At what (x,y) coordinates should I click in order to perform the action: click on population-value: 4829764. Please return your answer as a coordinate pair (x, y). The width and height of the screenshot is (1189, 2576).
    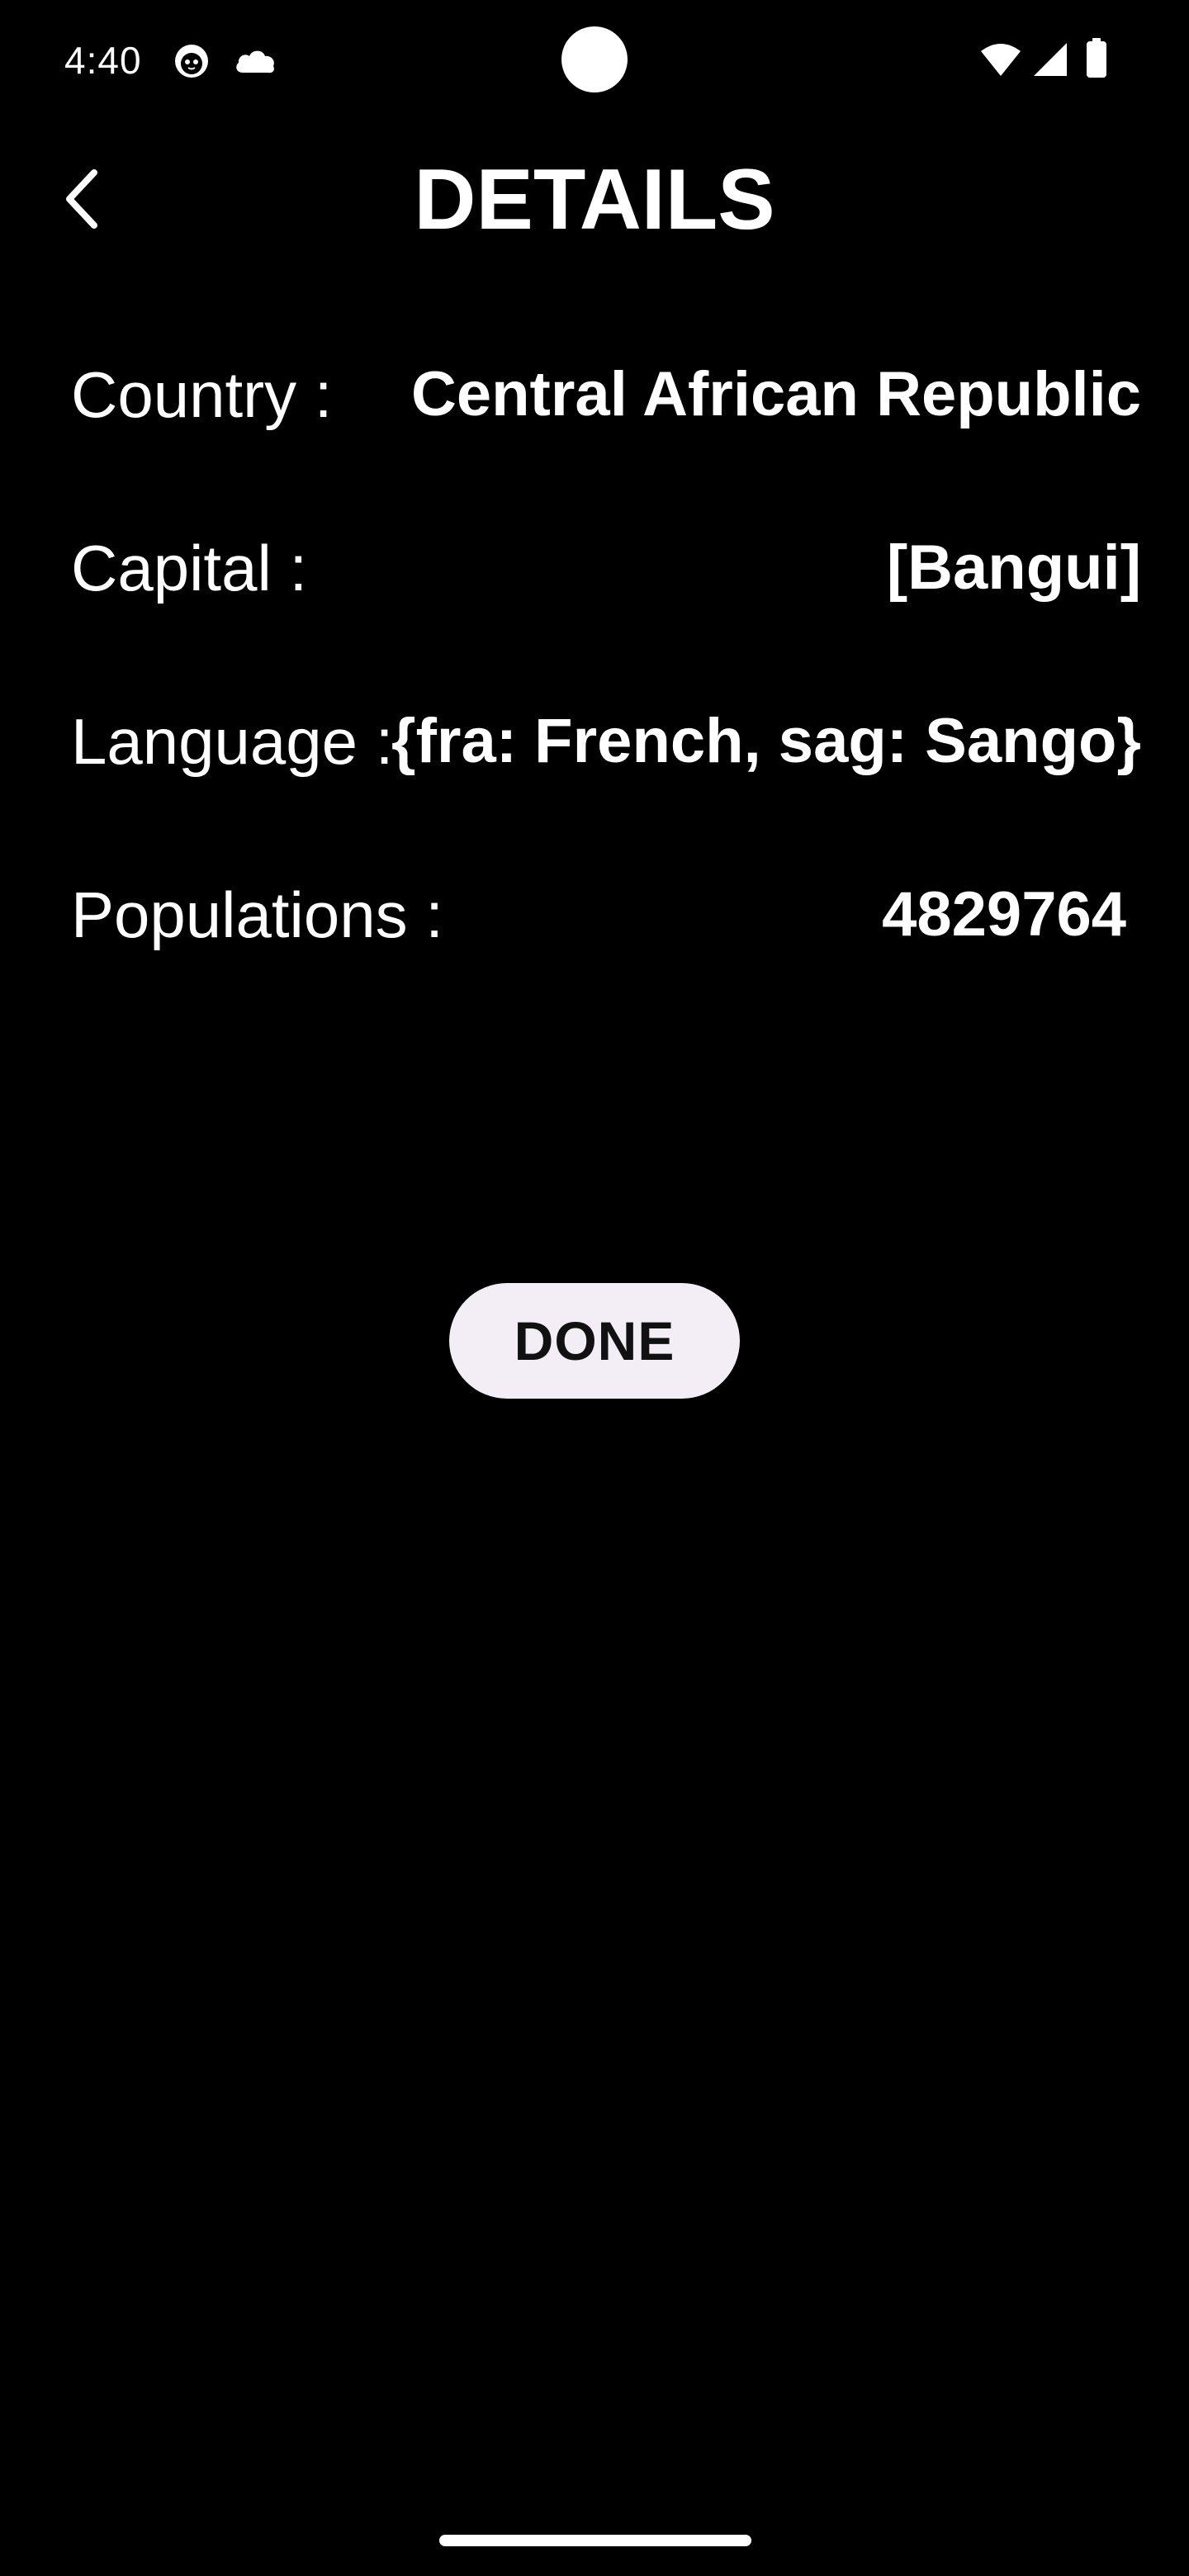
    Looking at the image, I should click on (1004, 914).